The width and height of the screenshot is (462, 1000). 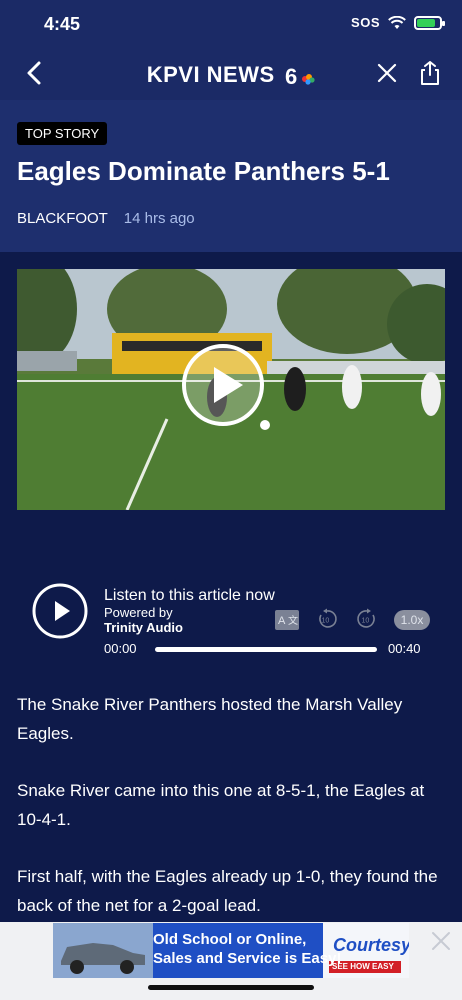 What do you see at coordinates (387, 73) in the screenshot?
I see `close-icon` at bounding box center [387, 73].